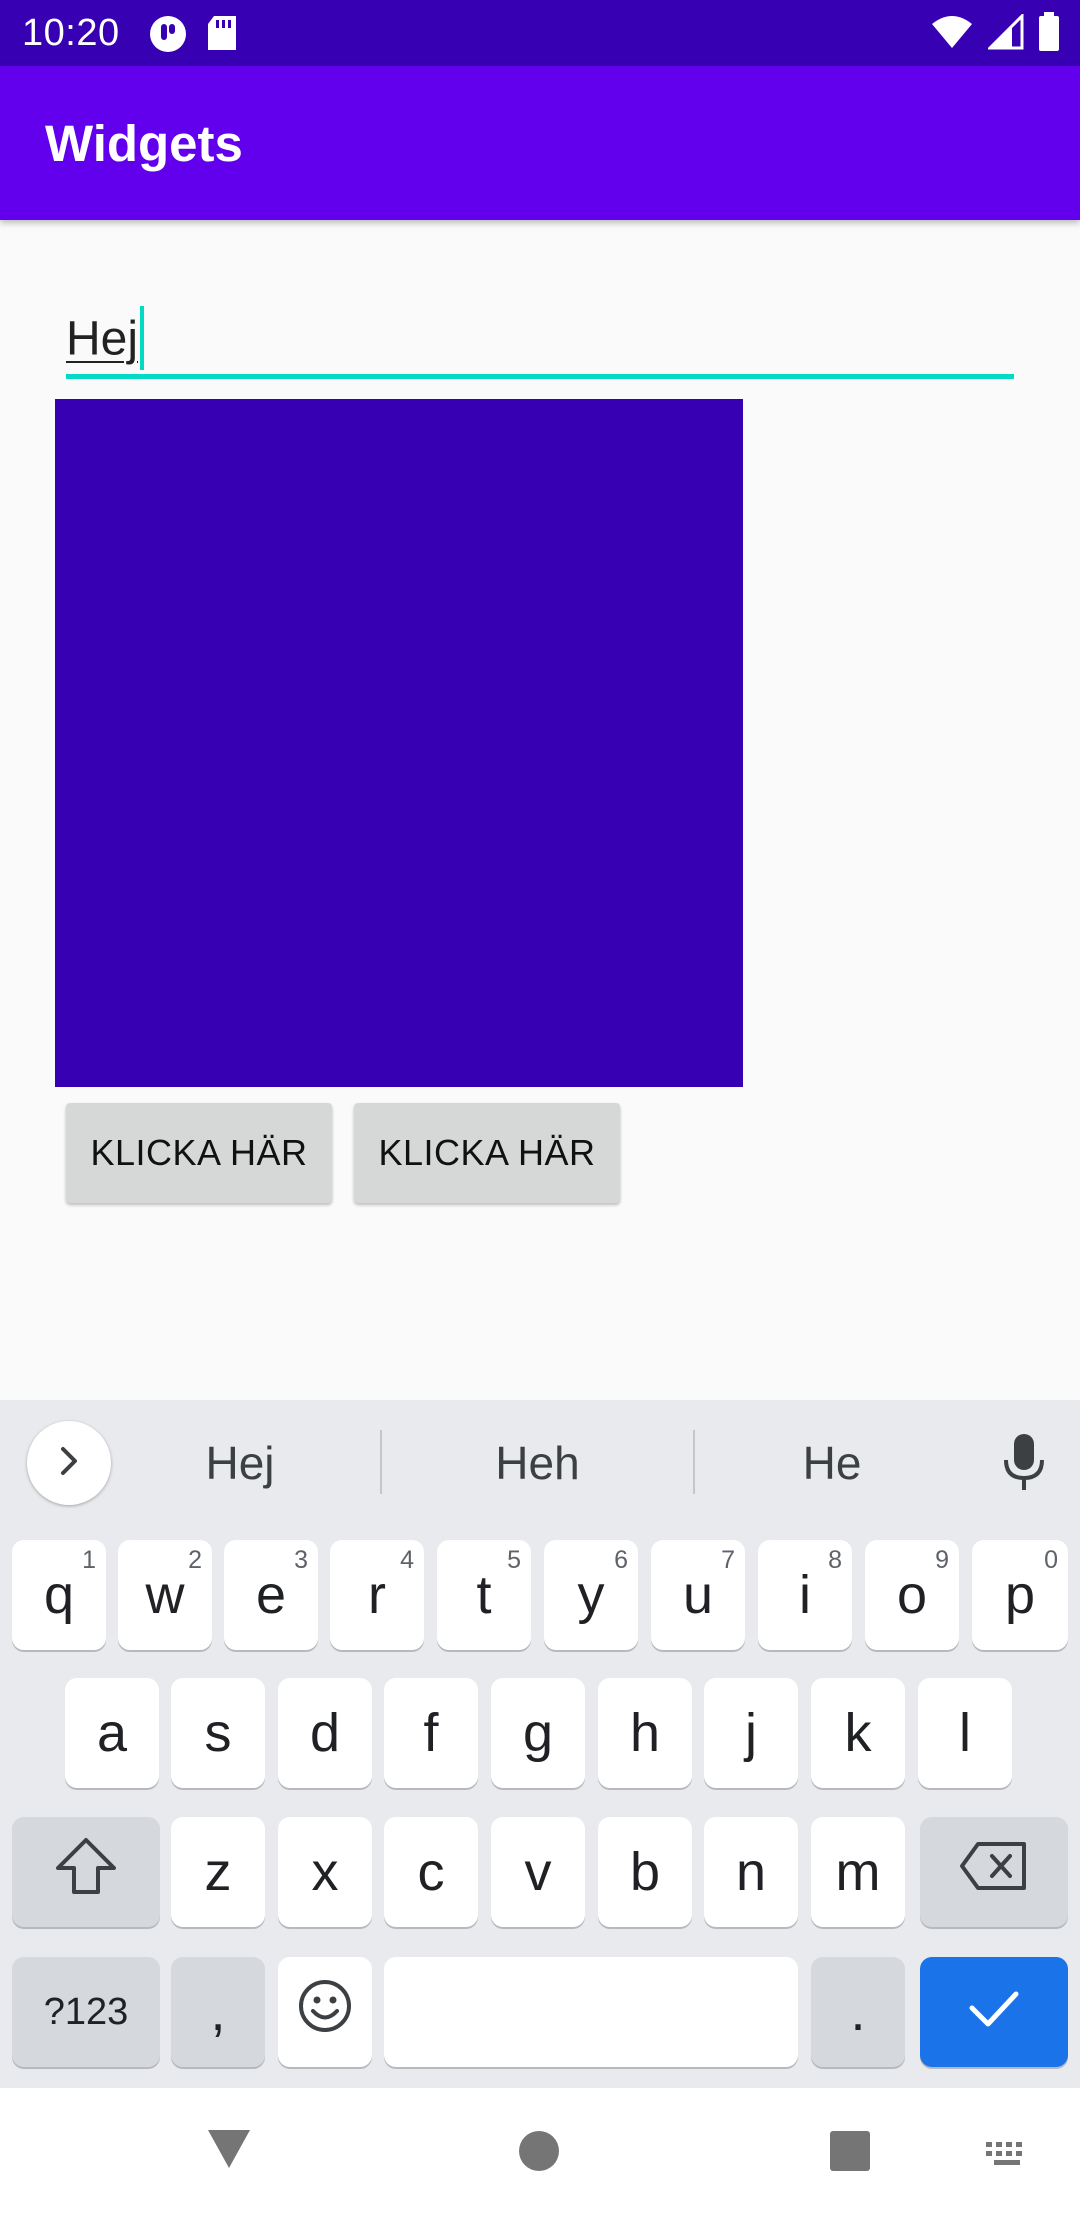 This screenshot has height=2220, width=1080. What do you see at coordinates (325, 1872) in the screenshot?
I see `key-x: x` at bounding box center [325, 1872].